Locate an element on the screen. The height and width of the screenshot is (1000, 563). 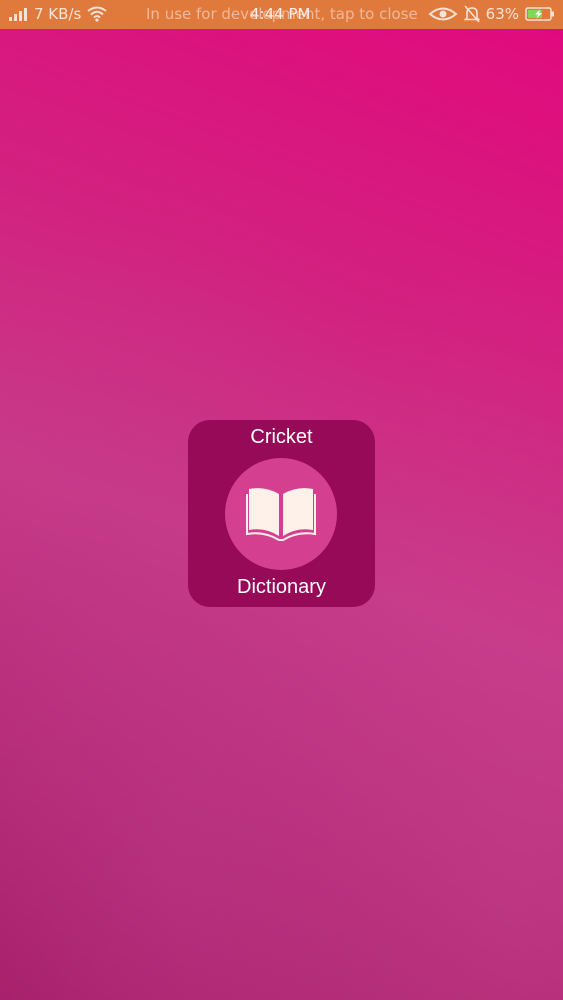
eye-icon is located at coordinates (443, 14).